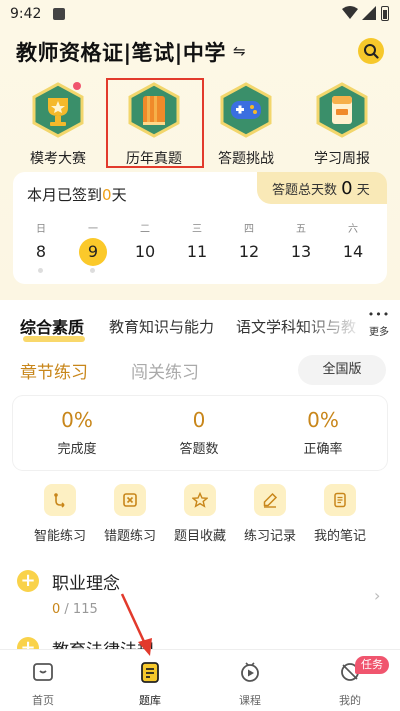  Describe the element at coordinates (150, 672) in the screenshot. I see `question-bank-icon` at that location.